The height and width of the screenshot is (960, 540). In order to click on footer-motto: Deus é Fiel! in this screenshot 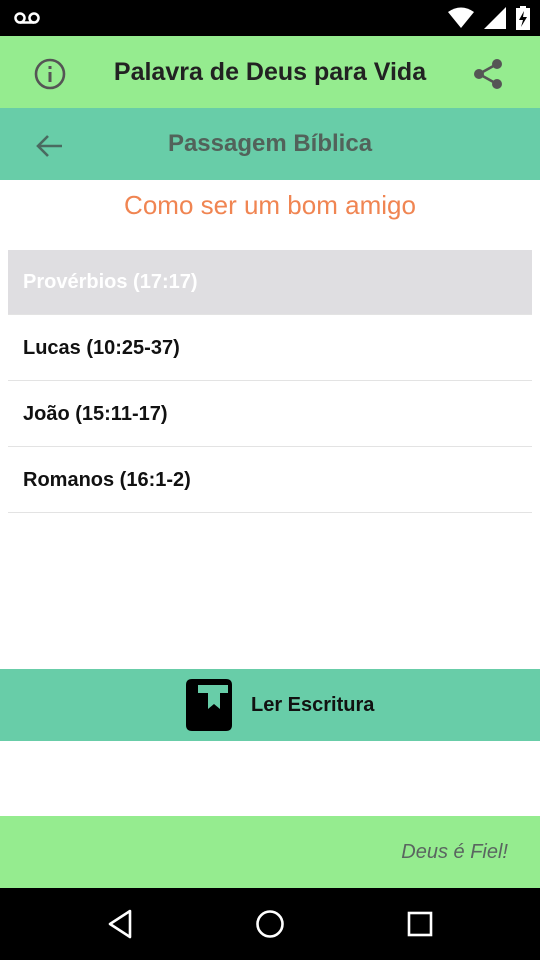, I will do `click(454, 852)`.